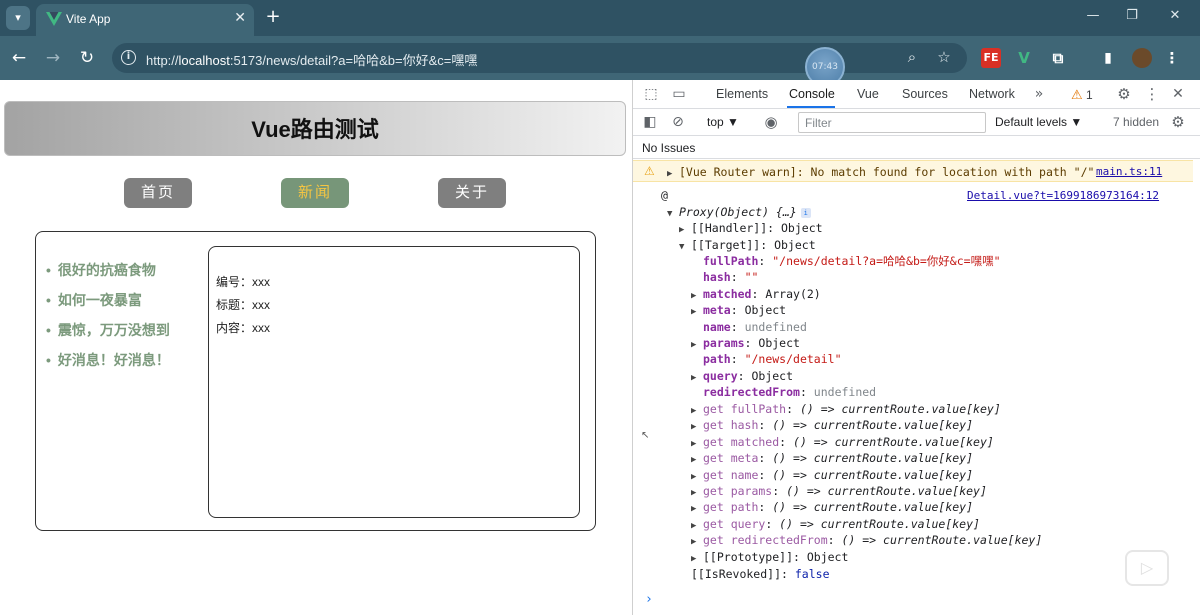 The height and width of the screenshot is (615, 1200). What do you see at coordinates (992, 94) in the screenshot?
I see `tab-network: Network` at bounding box center [992, 94].